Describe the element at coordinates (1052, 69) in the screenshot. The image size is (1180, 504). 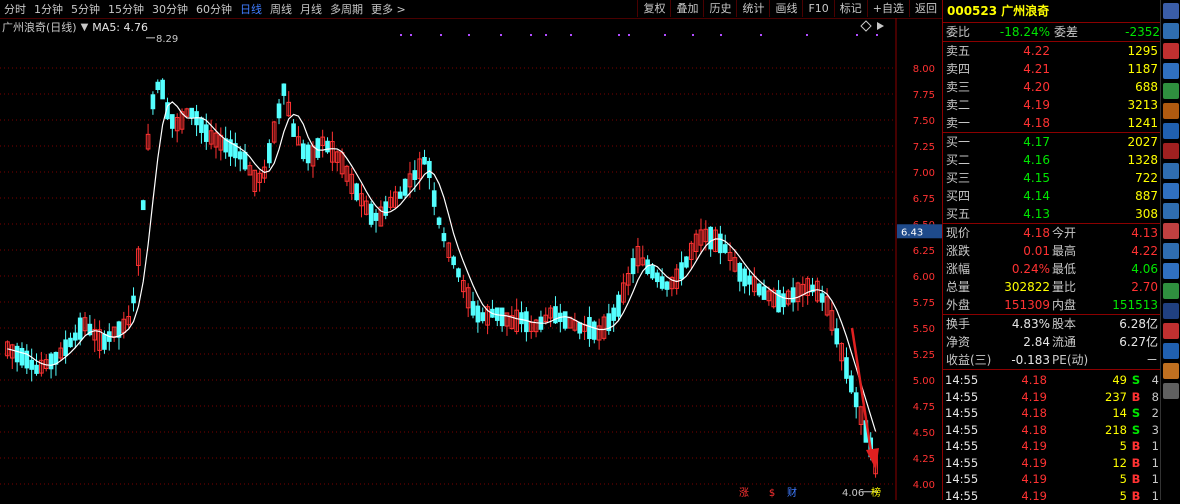
I see `ask-row: 卖四4.211187` at that location.